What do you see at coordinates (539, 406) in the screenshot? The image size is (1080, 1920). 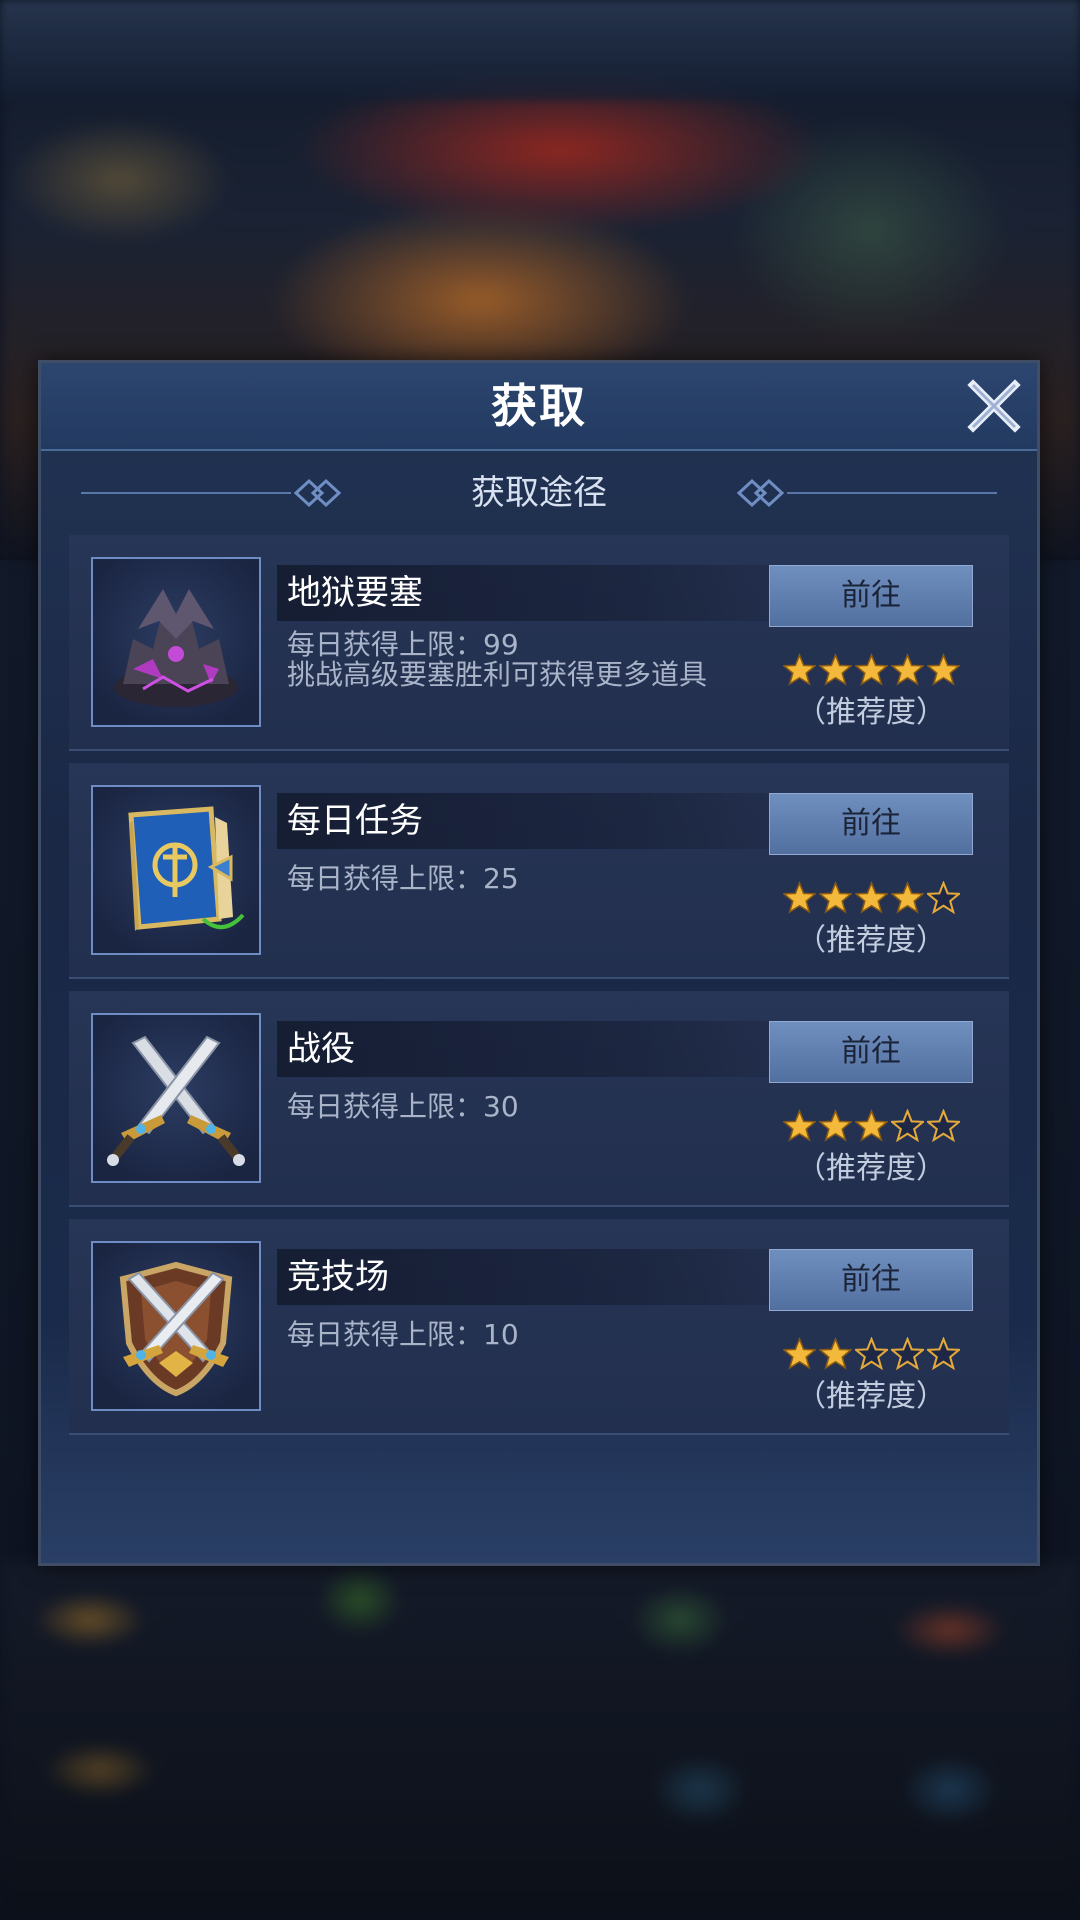 I see `dialog-title: 获取` at bounding box center [539, 406].